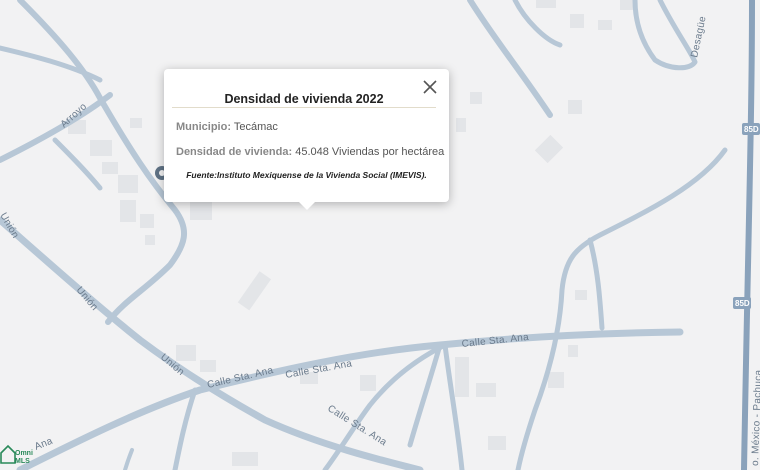 This screenshot has height=470, width=760. What do you see at coordinates (755, 417) in the screenshot?
I see `road-label: o. México - Pachuca` at bounding box center [755, 417].